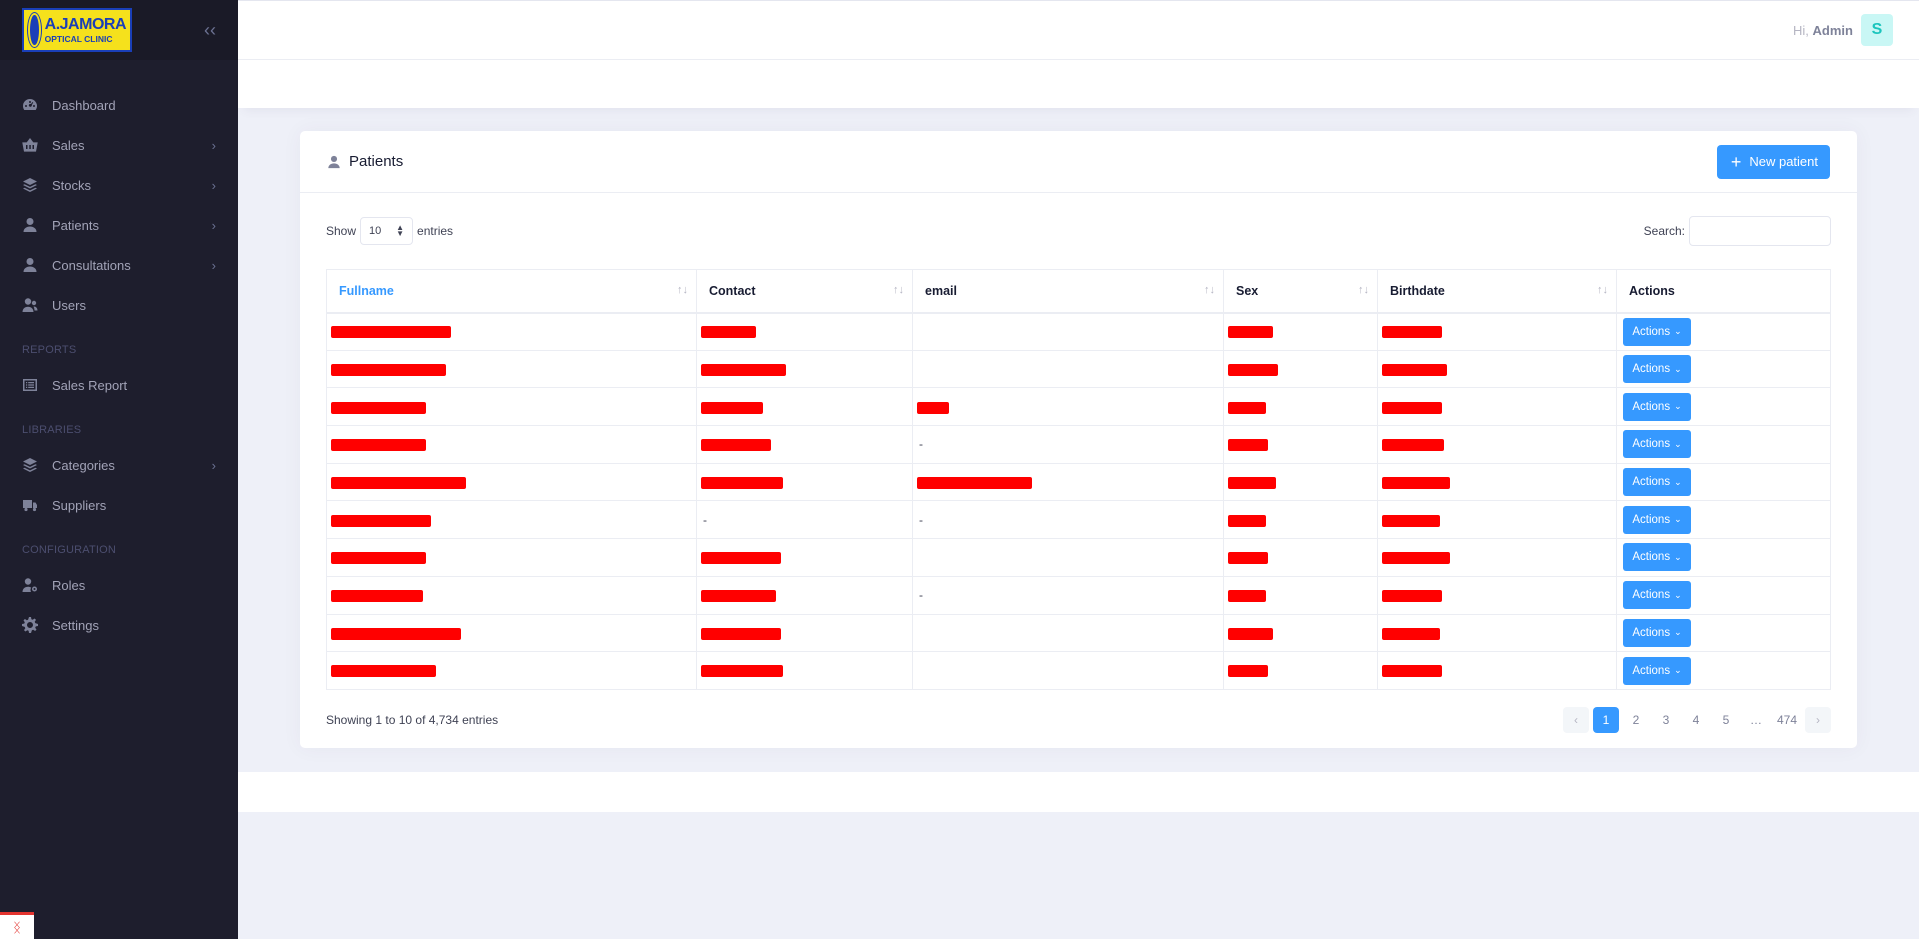  Describe the element at coordinates (78, 38) in the screenshot. I see `logo-subtitle: OPTICAL CLINIC` at that location.